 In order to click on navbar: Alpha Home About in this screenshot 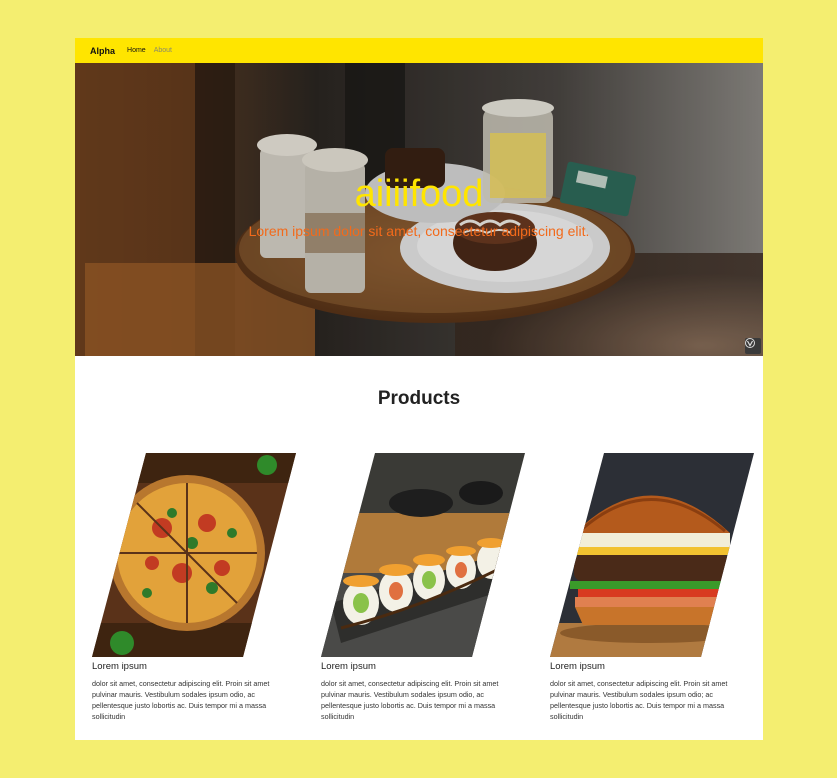, I will do `click(419, 50)`.